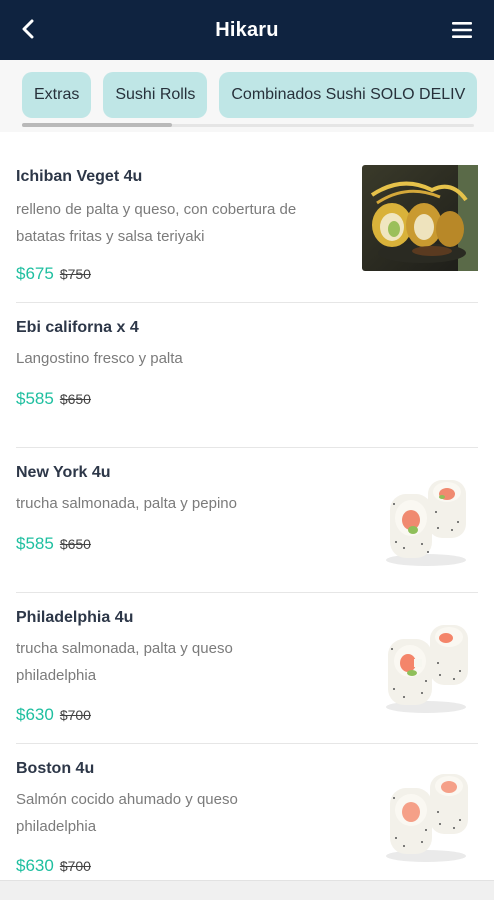 The image size is (494, 900). I want to click on bottom-bar, so click(247, 890).